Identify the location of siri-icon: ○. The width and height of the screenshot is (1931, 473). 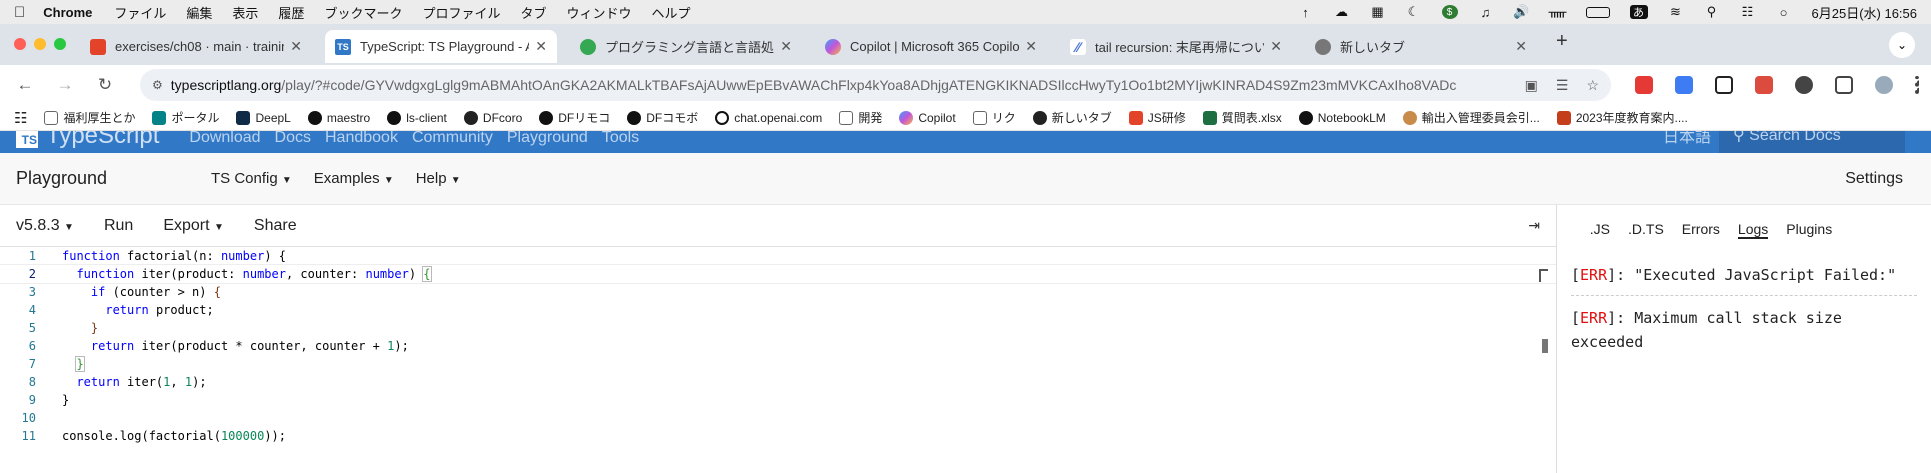
(1784, 12).